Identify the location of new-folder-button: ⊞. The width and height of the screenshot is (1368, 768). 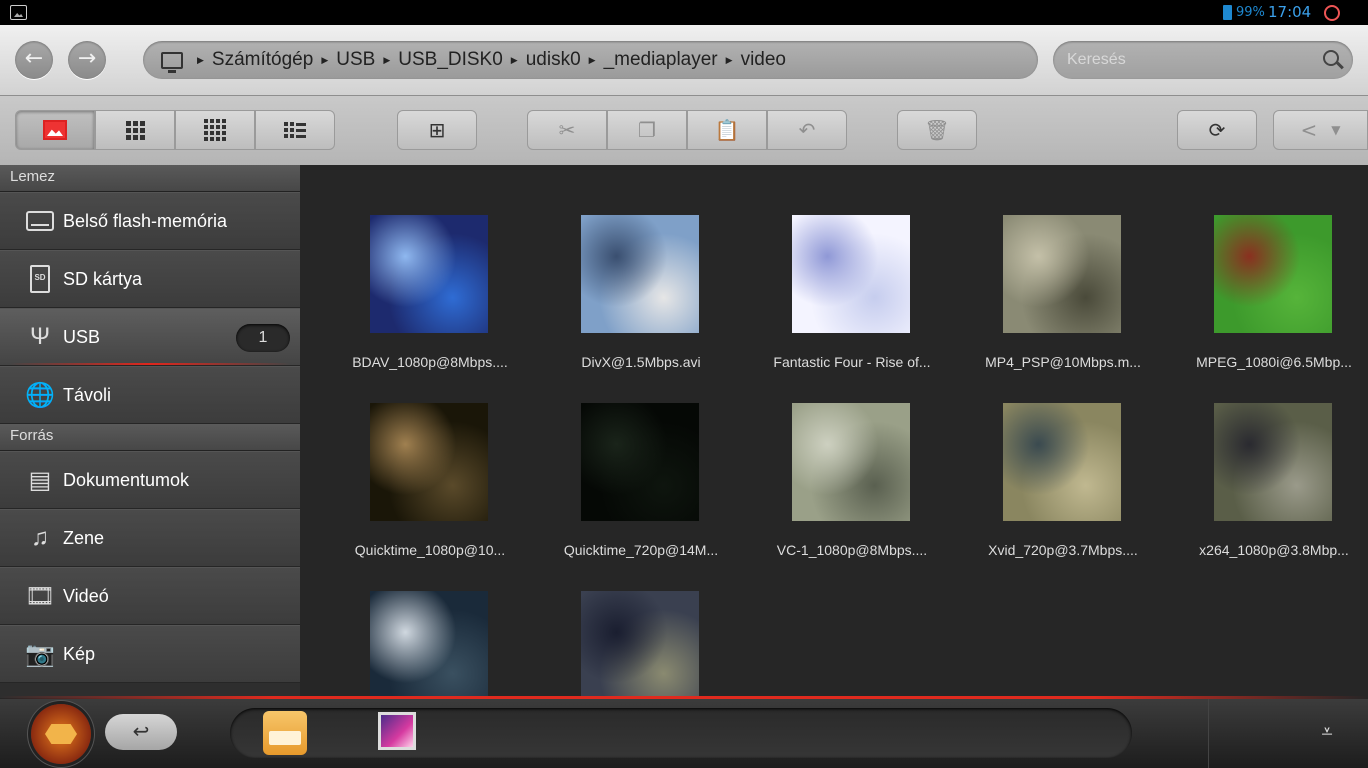
(437, 130).